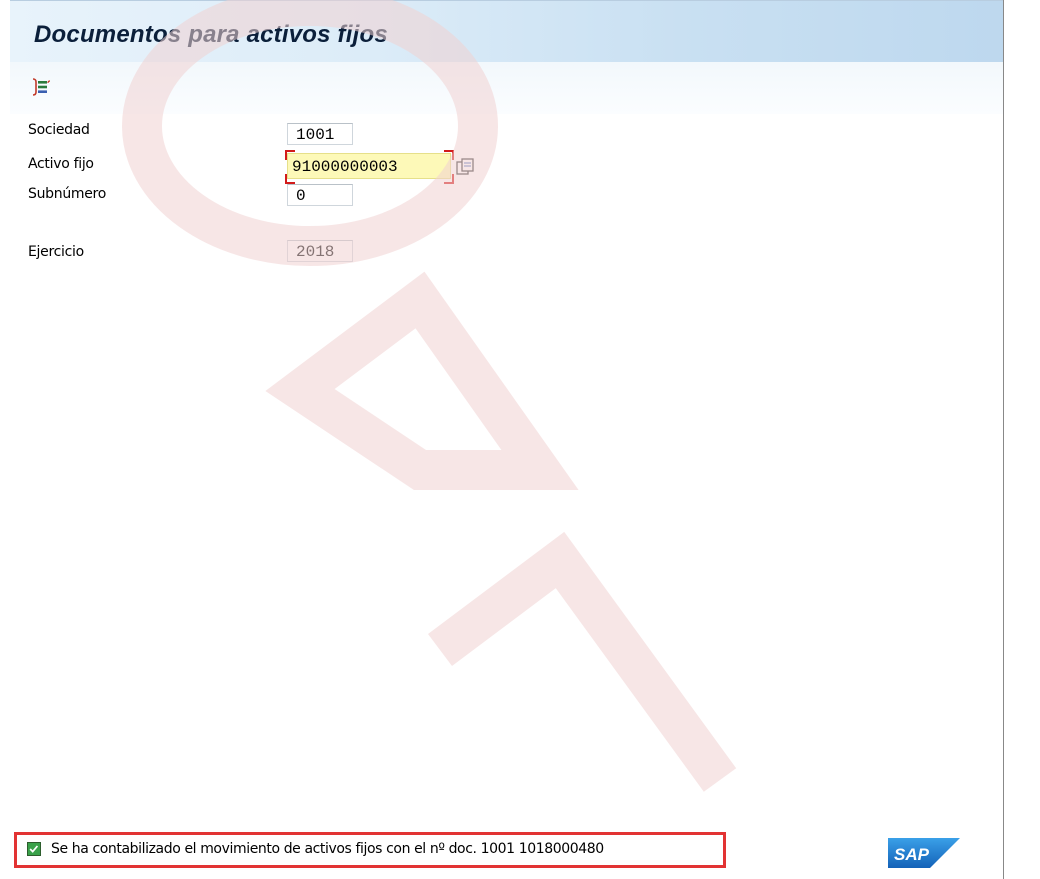 The width and height of the screenshot is (1040, 879). Describe the element at coordinates (34, 849) in the screenshot. I see `success-check-icon` at that location.